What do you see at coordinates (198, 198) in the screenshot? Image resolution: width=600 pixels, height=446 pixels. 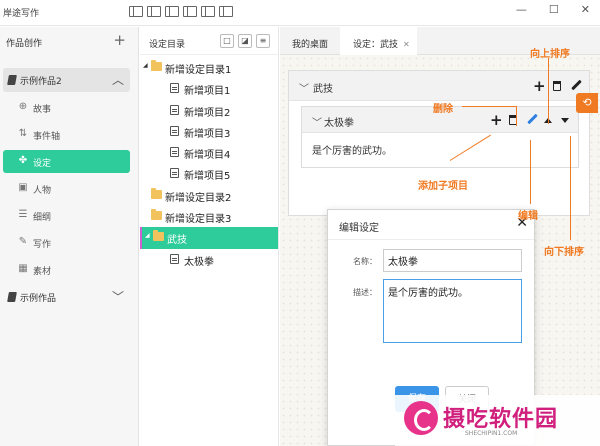 I see `tree-node-label: 新增设定目录2` at bounding box center [198, 198].